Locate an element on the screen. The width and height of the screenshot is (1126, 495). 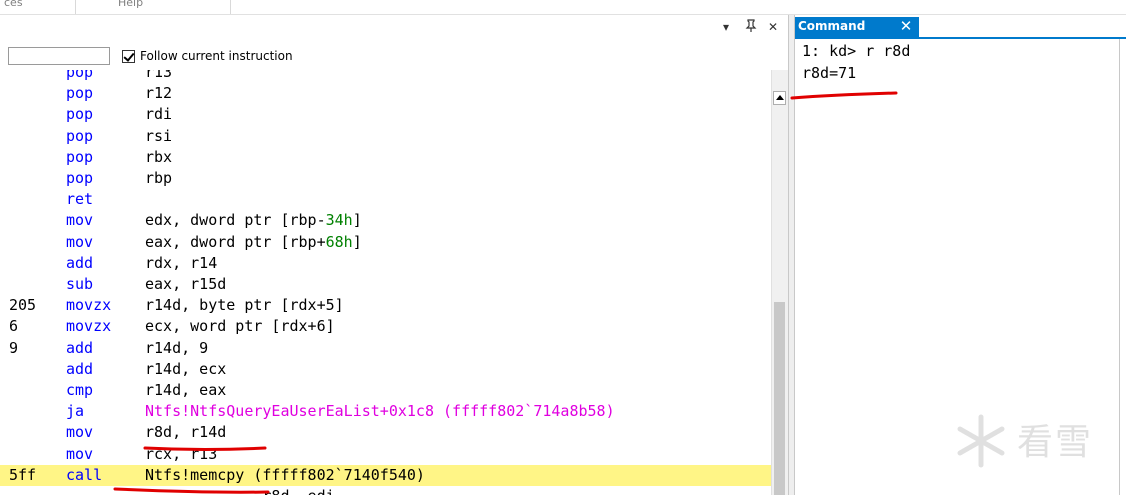
disassembly-row: 205 movzx r14d, byte ptr [rdx+5] is located at coordinates (385, 305).